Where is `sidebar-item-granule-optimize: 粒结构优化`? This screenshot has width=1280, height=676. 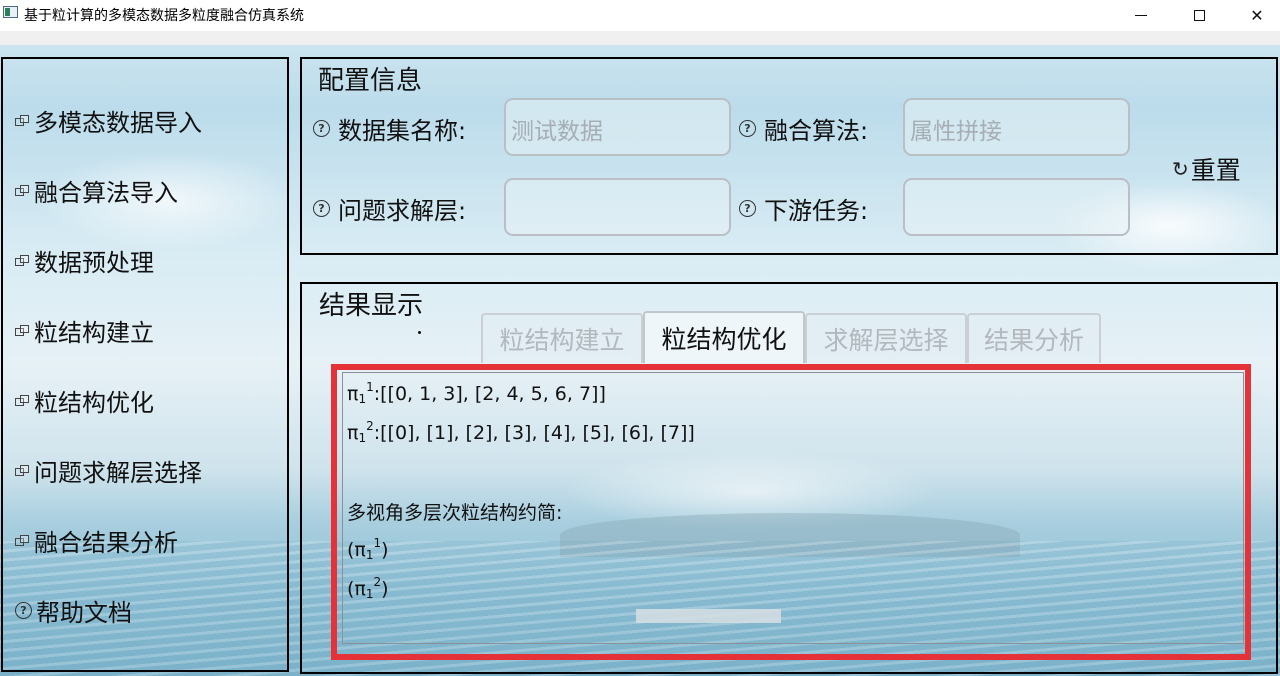
sidebar-item-granule-optimize: 粒结构优化 is located at coordinates (84, 400).